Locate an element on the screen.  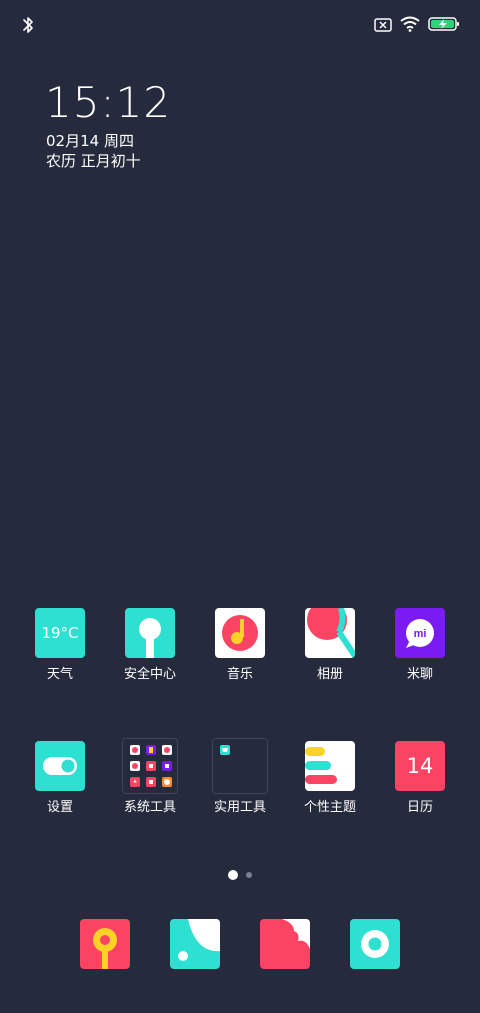
battery-charging-icon is located at coordinates (444, 26).